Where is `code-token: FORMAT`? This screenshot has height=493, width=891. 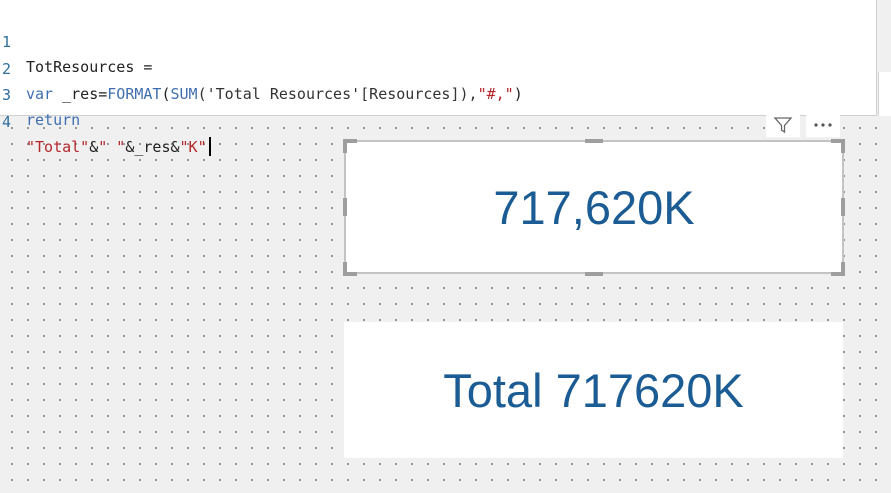 code-token: FORMAT is located at coordinates (134, 94).